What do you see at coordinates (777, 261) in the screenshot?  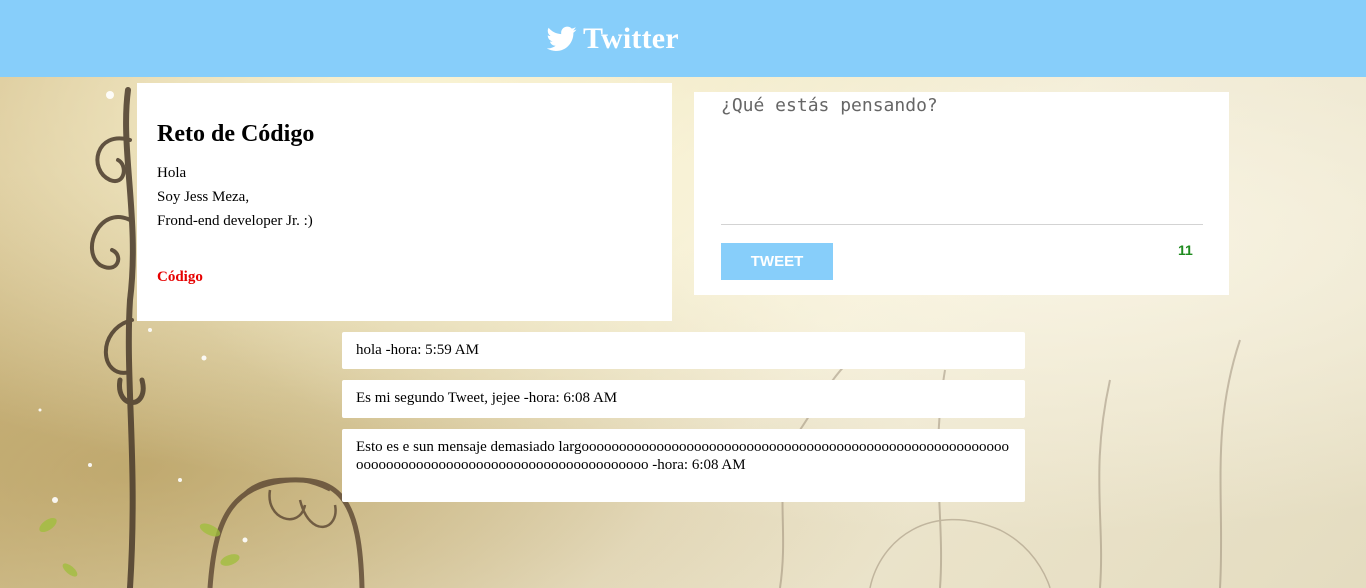 I see `tweet-button: TWEET` at bounding box center [777, 261].